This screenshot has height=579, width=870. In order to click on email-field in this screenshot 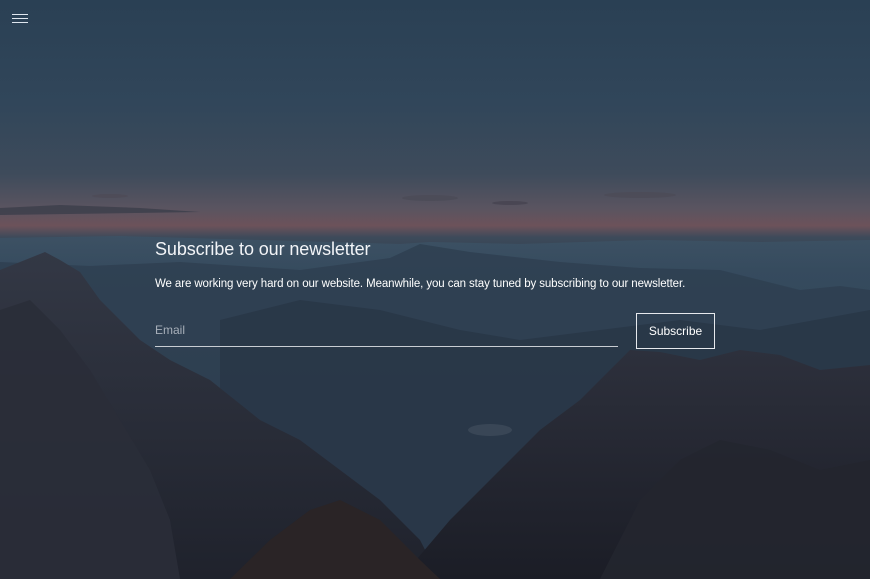, I will do `click(386, 330)`.